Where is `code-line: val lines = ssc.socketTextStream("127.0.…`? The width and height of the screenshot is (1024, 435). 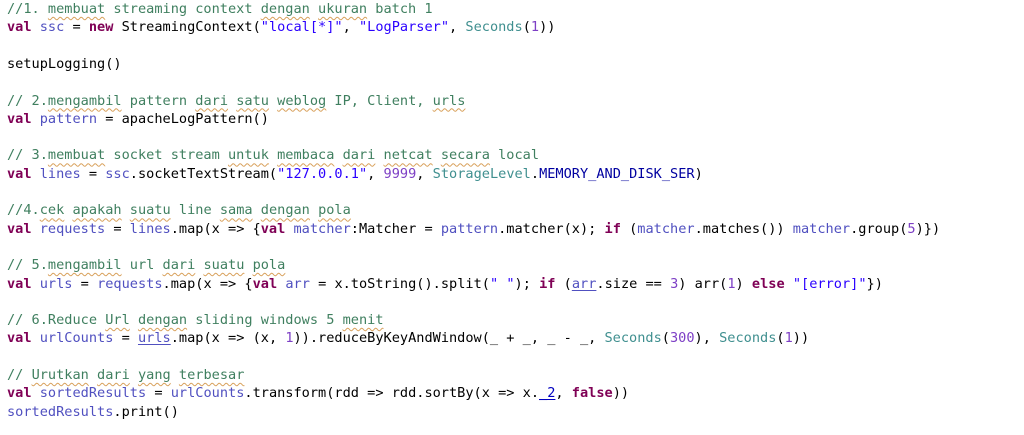
code-line: val lines = ssc.socketTextStream("127.0.… is located at coordinates (355, 174).